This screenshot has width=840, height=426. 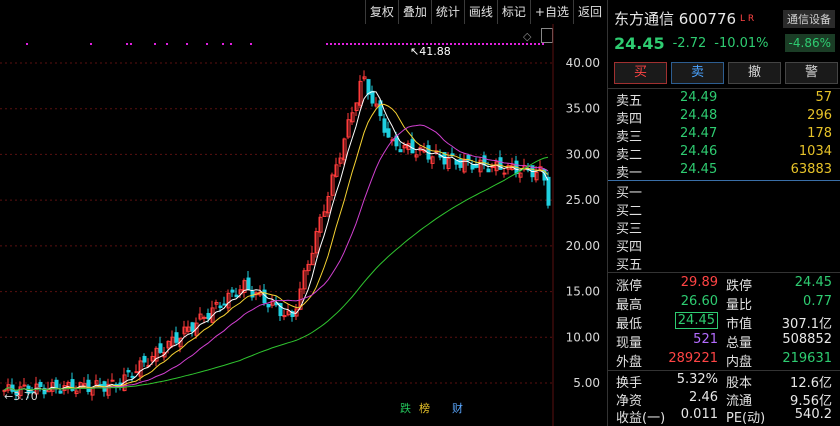 What do you see at coordinates (724, 360) in the screenshot?
I see `stat-row: 外盘 289221 内盘 219631` at bounding box center [724, 360].